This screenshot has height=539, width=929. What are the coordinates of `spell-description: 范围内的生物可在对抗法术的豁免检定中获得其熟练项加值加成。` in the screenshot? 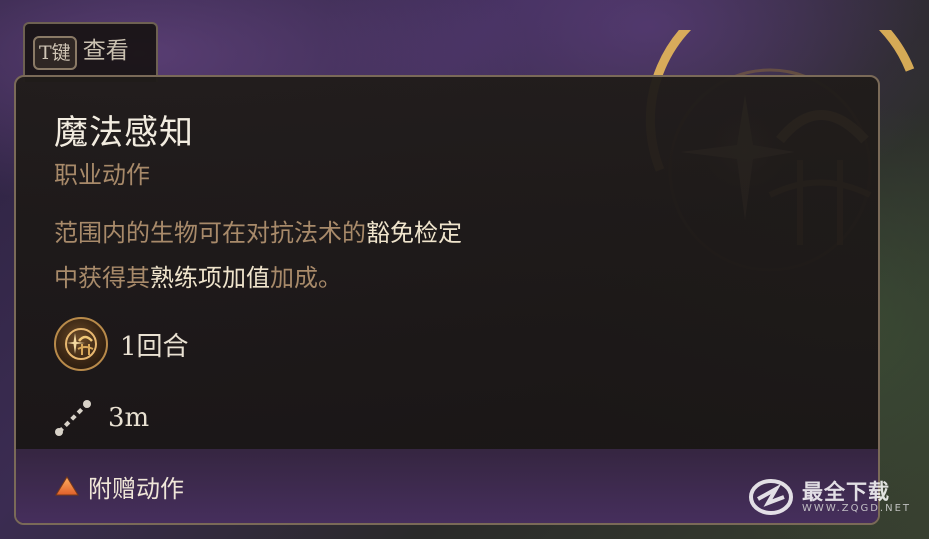 It's located at (334, 256).